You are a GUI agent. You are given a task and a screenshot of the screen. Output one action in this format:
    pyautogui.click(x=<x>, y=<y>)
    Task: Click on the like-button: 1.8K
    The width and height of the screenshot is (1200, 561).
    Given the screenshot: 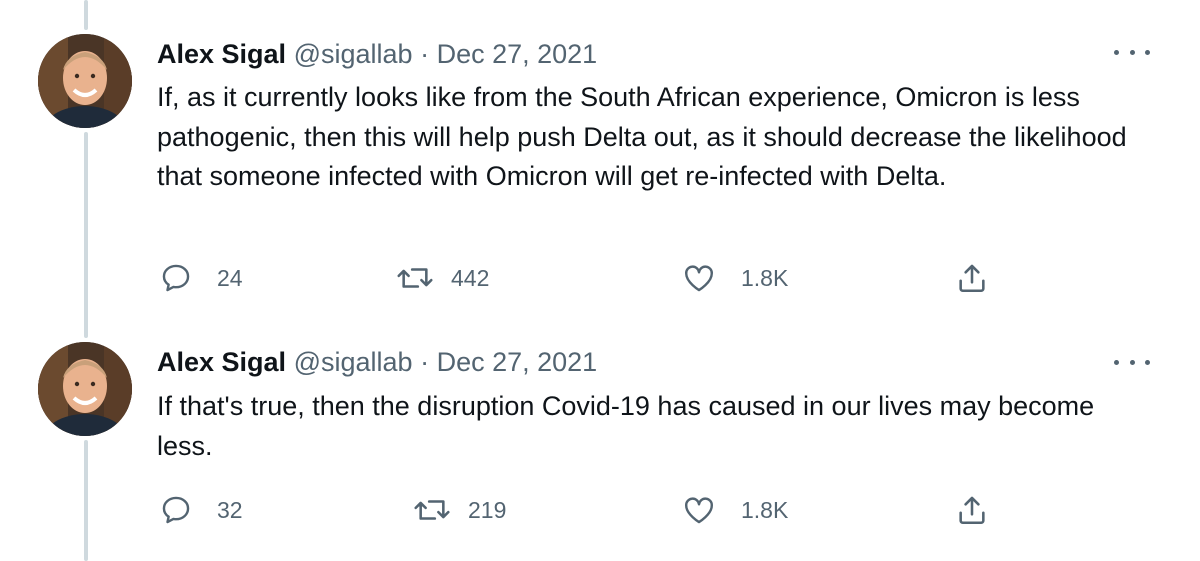 What is the action you would take?
    pyautogui.click(x=734, y=510)
    